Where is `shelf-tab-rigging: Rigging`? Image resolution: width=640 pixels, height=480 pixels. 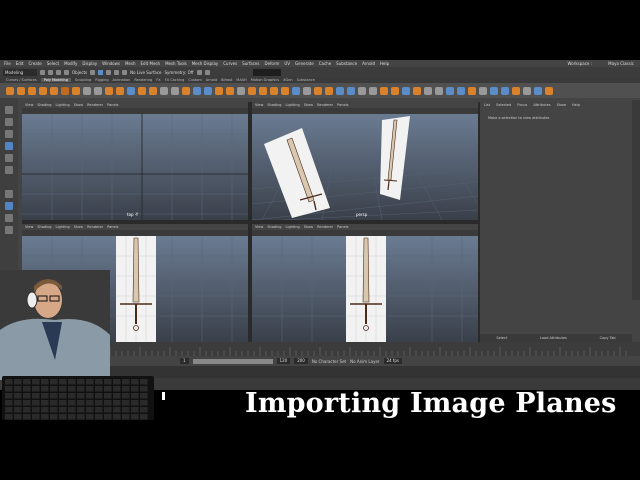
shelf-tab-rigging: Rigging is located at coordinates (101, 80).